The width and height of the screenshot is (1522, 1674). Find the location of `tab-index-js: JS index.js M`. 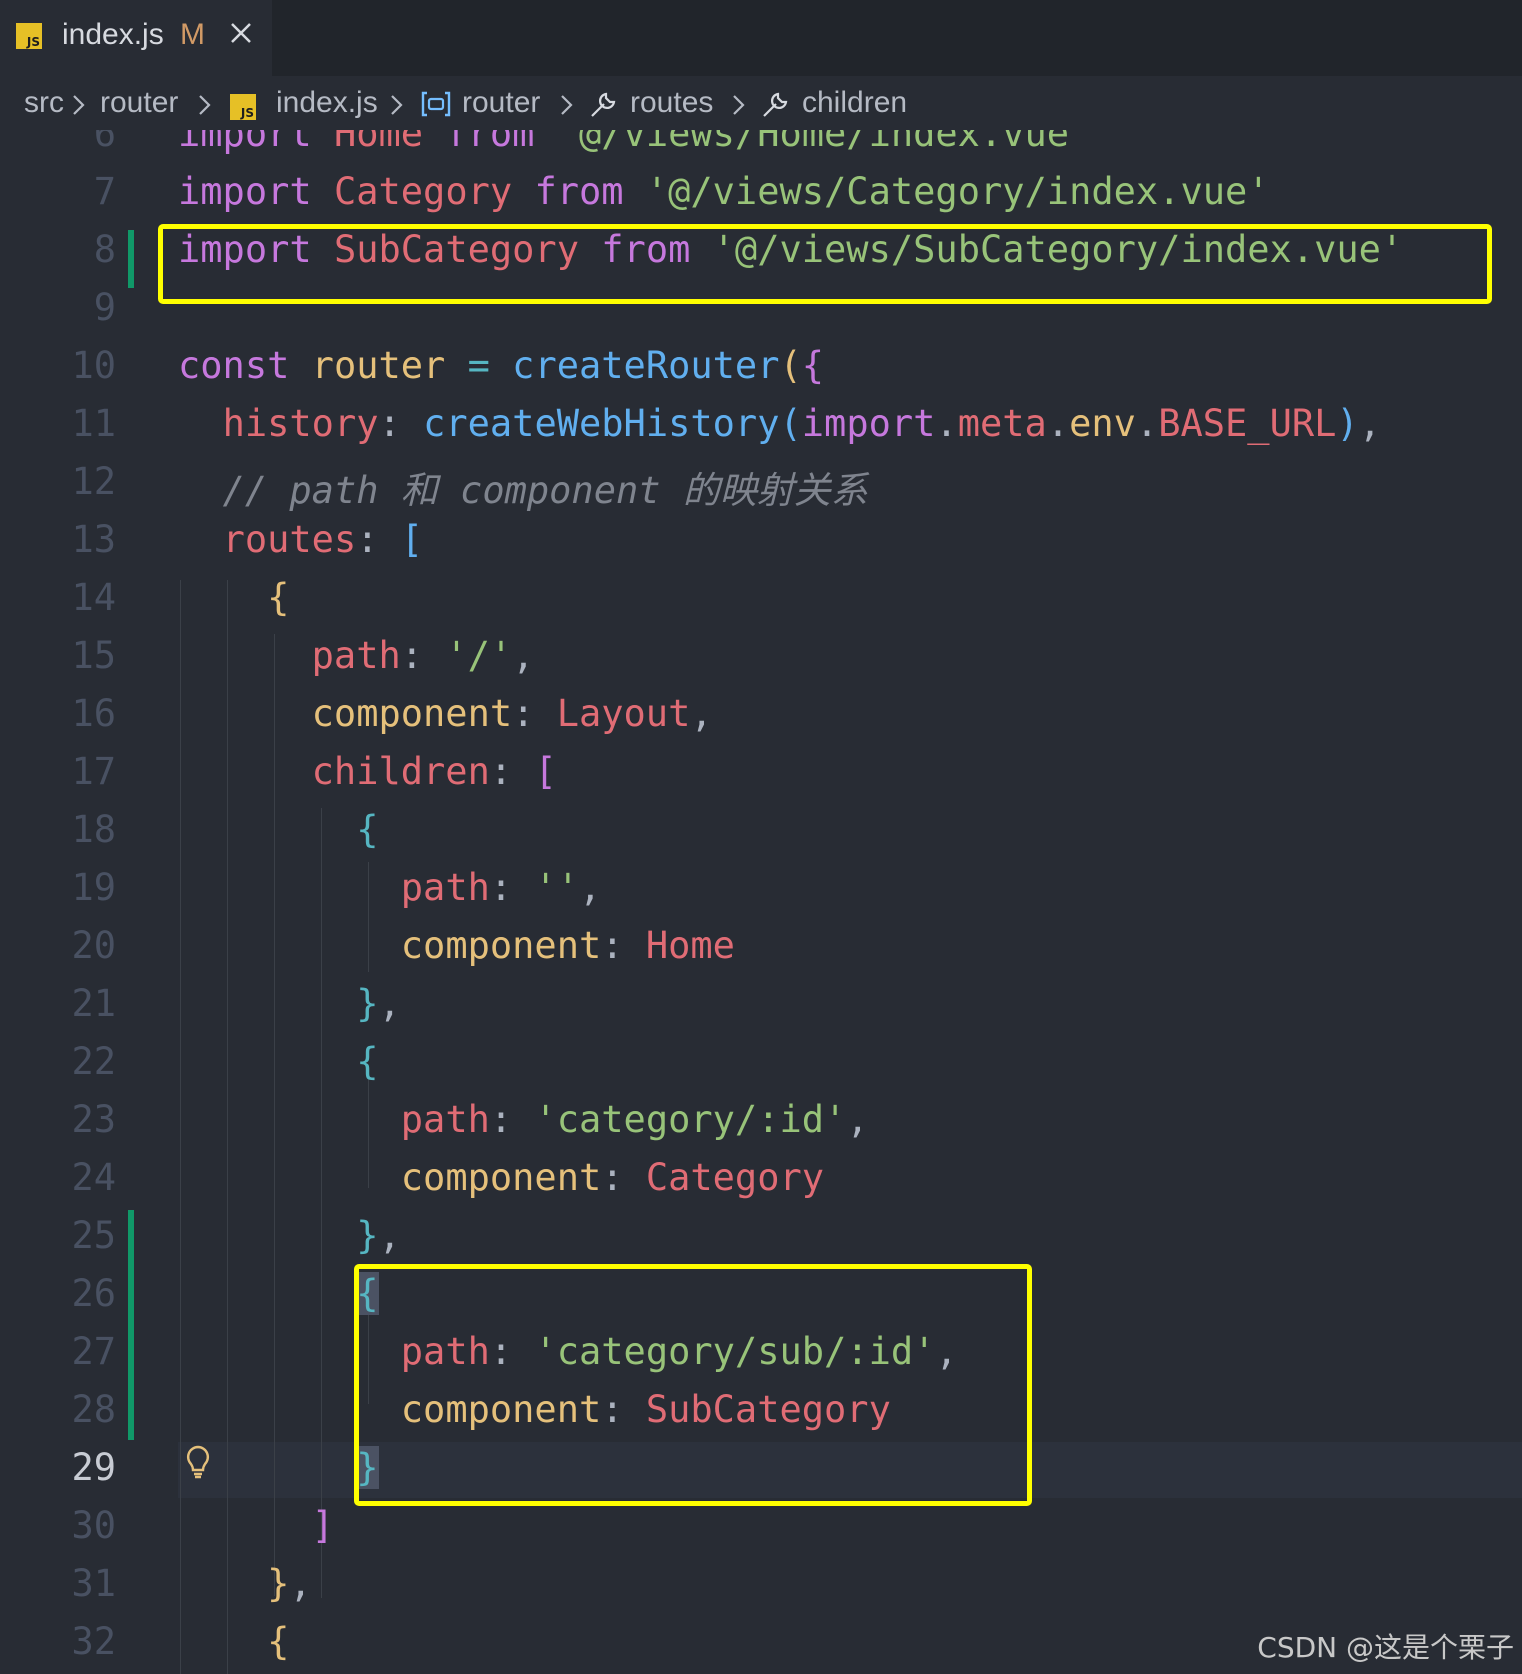

tab-index-js: JS index.js M is located at coordinates (136, 38).